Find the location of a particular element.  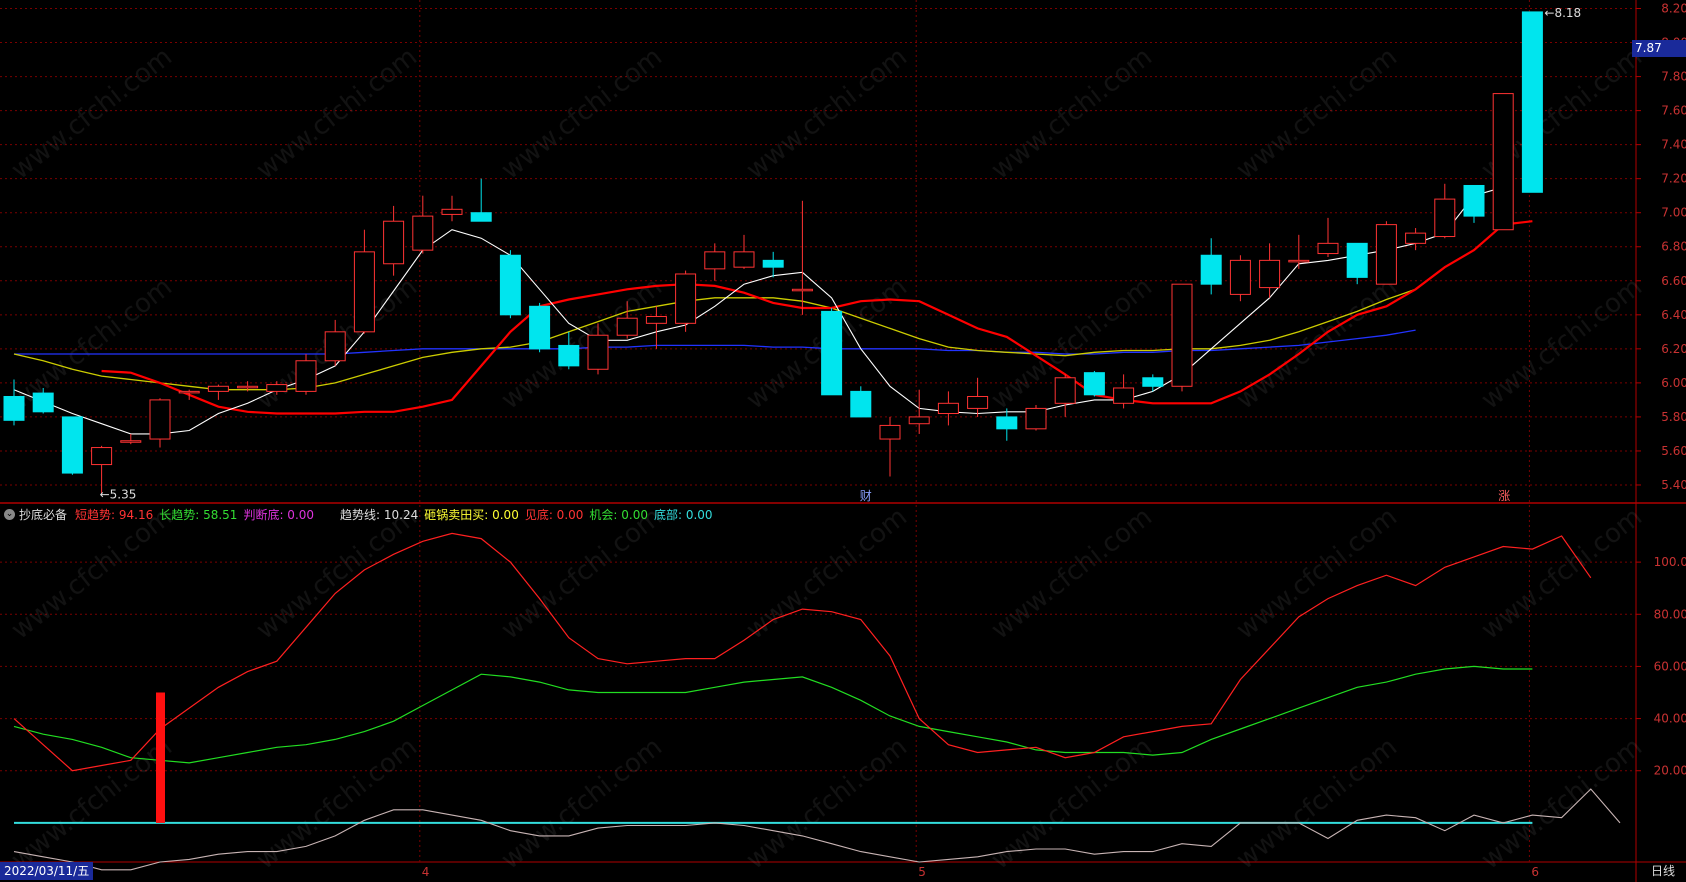

high-price-label: ←8.18 is located at coordinates (1562, 13).